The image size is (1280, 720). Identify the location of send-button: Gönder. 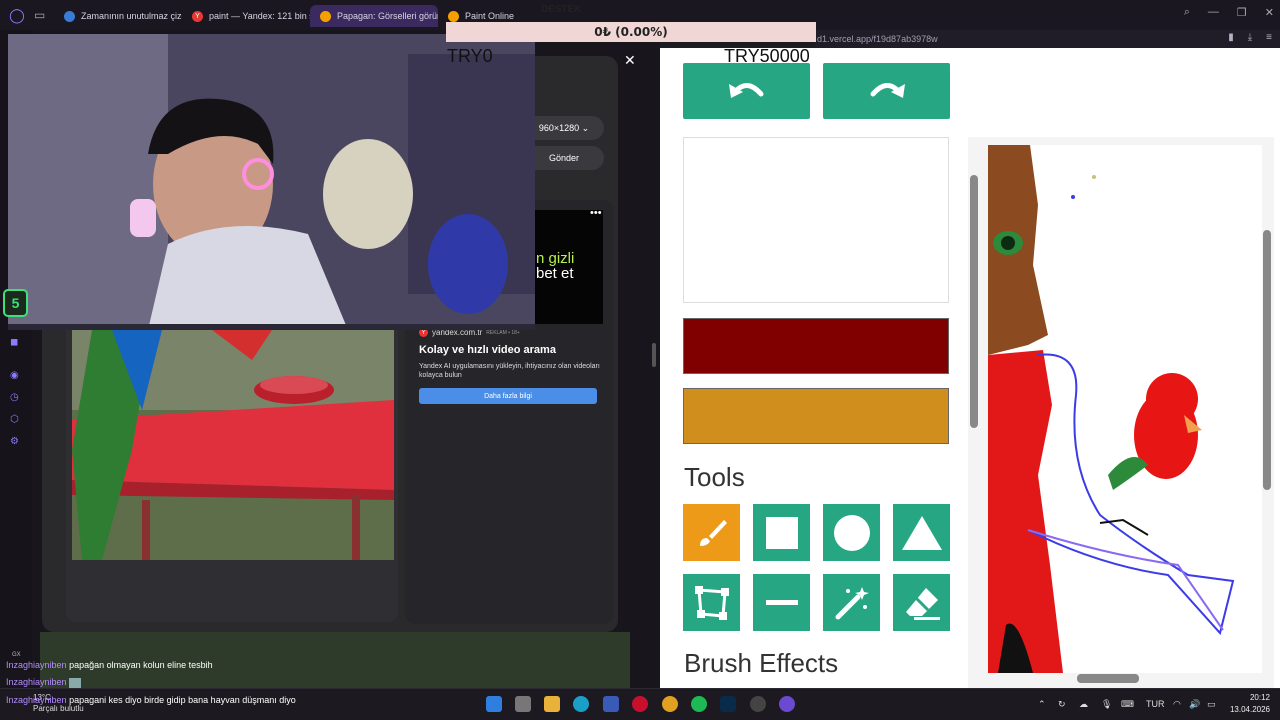
(564, 158).